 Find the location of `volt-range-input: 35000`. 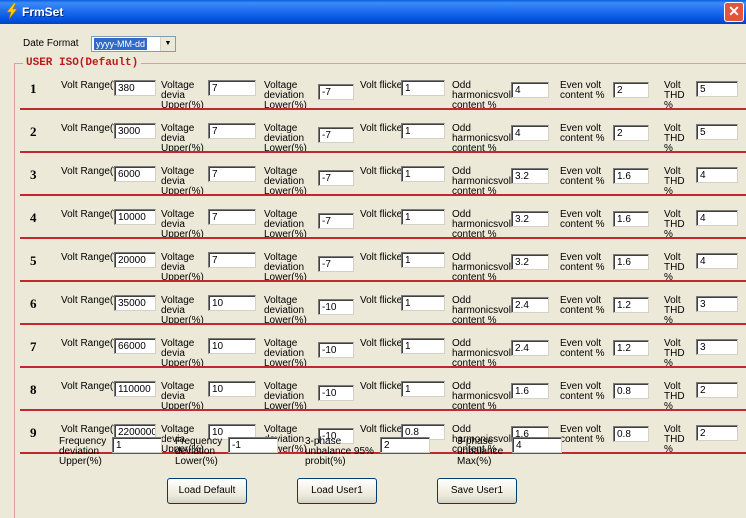

volt-range-input: 35000 is located at coordinates (135, 303).